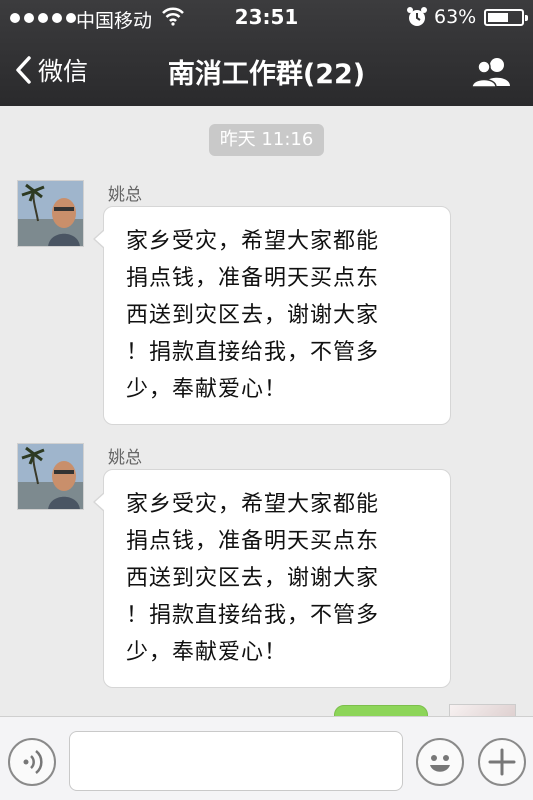 The height and width of the screenshot is (800, 533). I want to click on battery-icon, so click(506, 17).